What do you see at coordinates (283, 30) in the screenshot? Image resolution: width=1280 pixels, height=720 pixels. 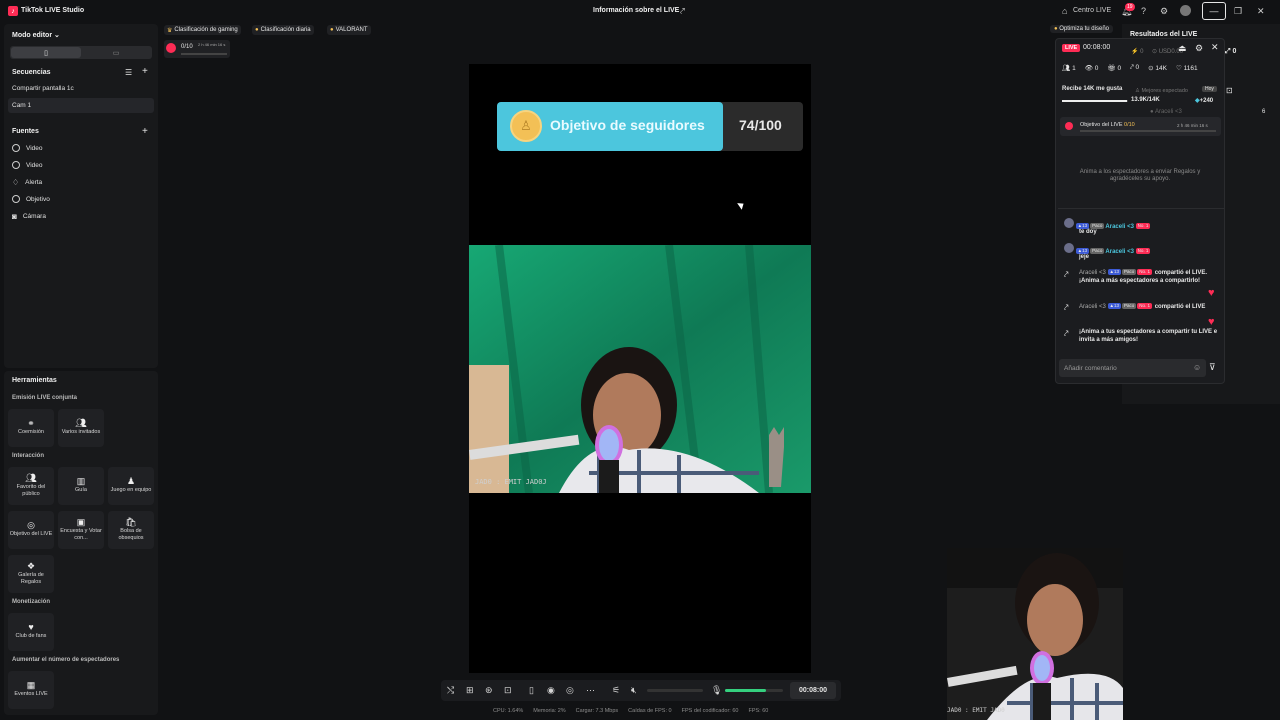 I see `chip-clasificacion-diaria: ● Clasificación diaria` at bounding box center [283, 30].